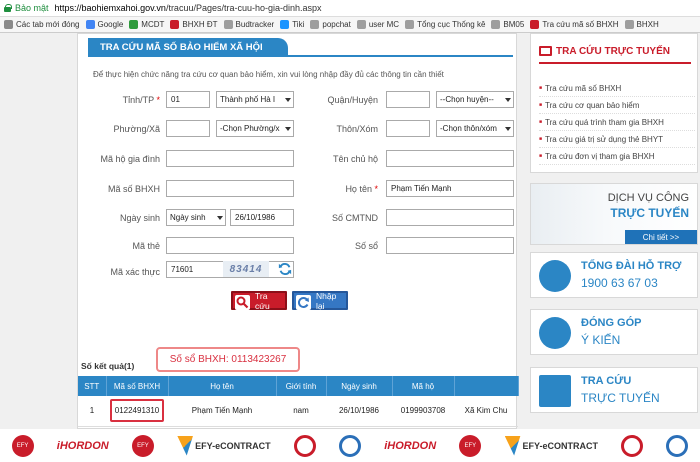 The image size is (700, 462). Describe the element at coordinates (255, 128) in the screenshot. I see `phuong-select: -Chọn Phường/x` at that location.